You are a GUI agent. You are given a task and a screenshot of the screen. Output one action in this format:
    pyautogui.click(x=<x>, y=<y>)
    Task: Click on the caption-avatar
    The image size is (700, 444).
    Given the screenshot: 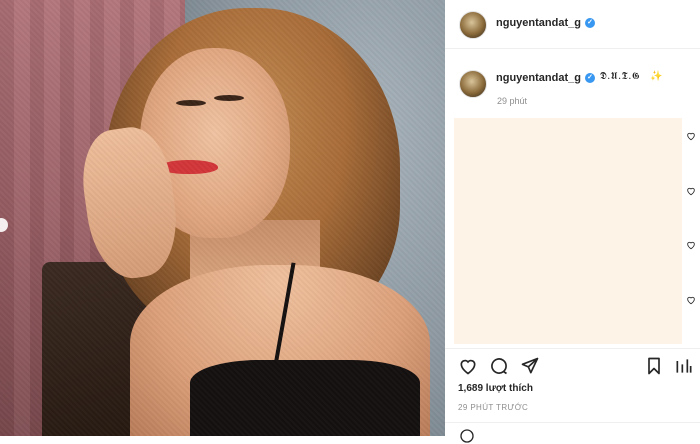 What is the action you would take?
    pyautogui.click(x=473, y=84)
    